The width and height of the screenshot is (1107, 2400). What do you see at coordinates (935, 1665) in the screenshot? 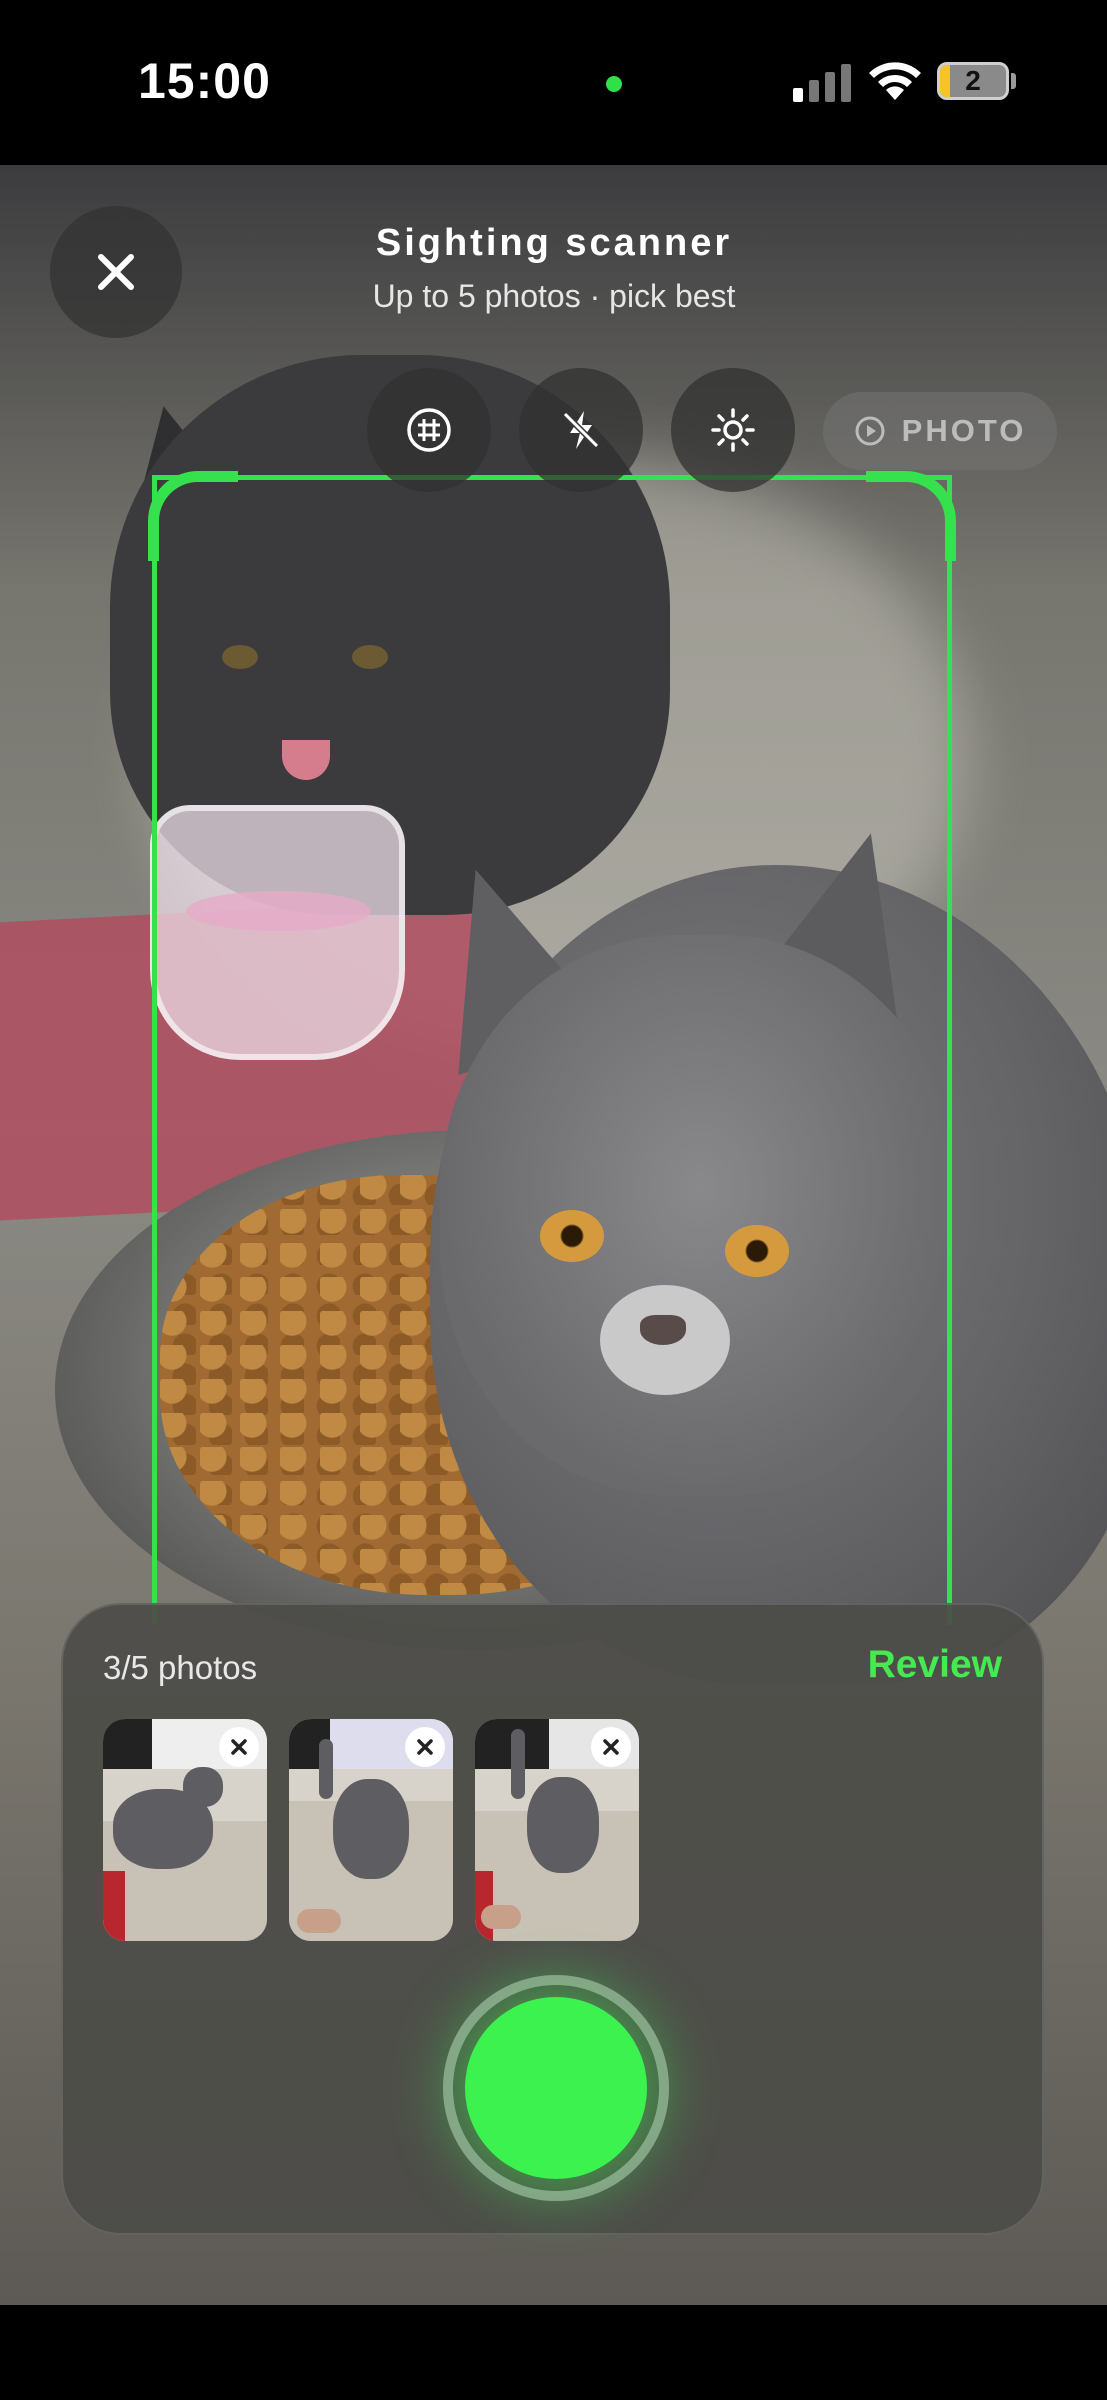
I see `review-button: Review` at bounding box center [935, 1665].